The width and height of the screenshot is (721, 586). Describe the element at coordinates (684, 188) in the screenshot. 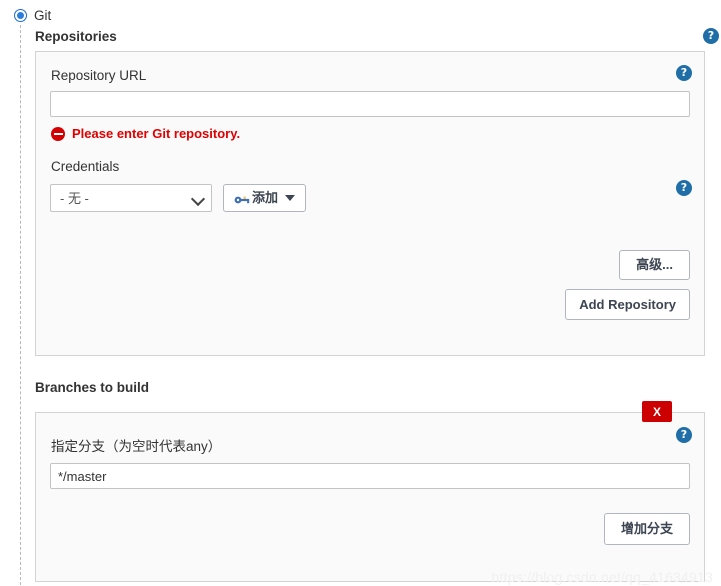

I see `credentials-help-icon: ?` at that location.